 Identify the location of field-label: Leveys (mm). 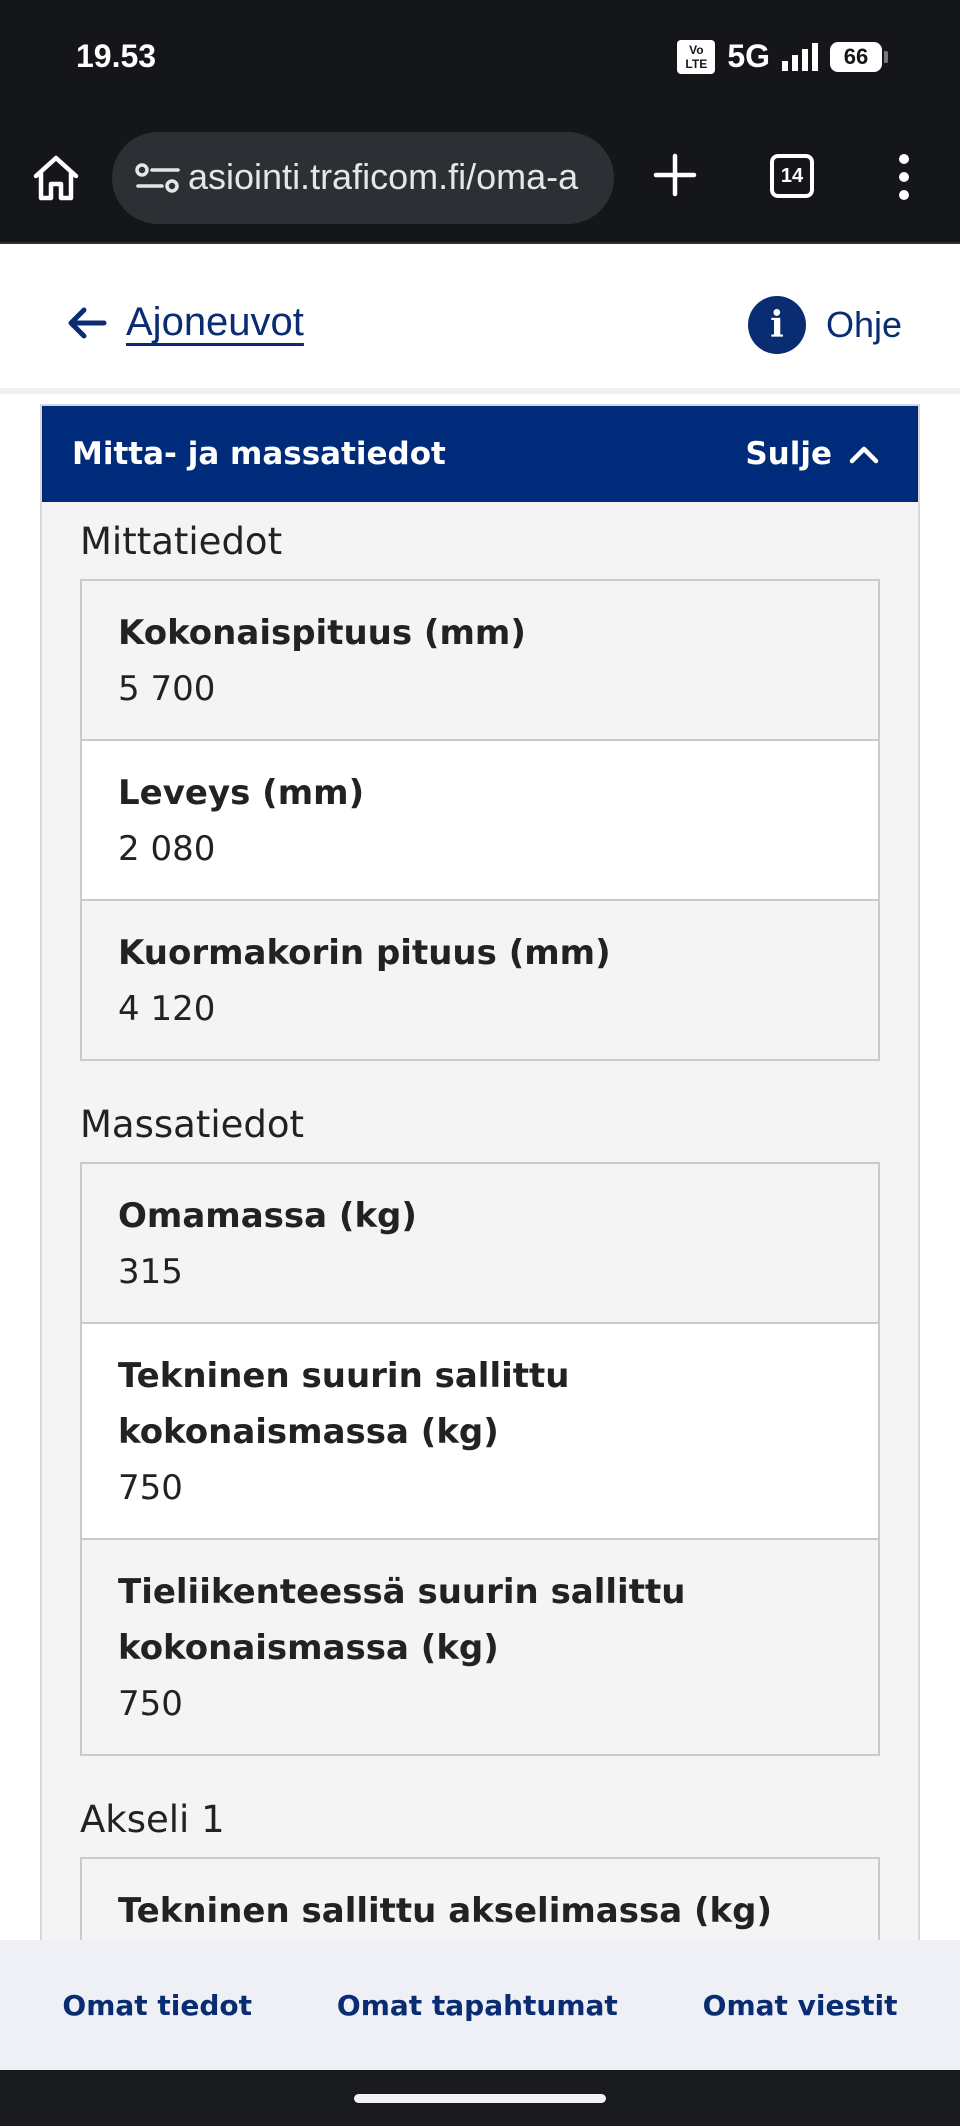
(241, 793).